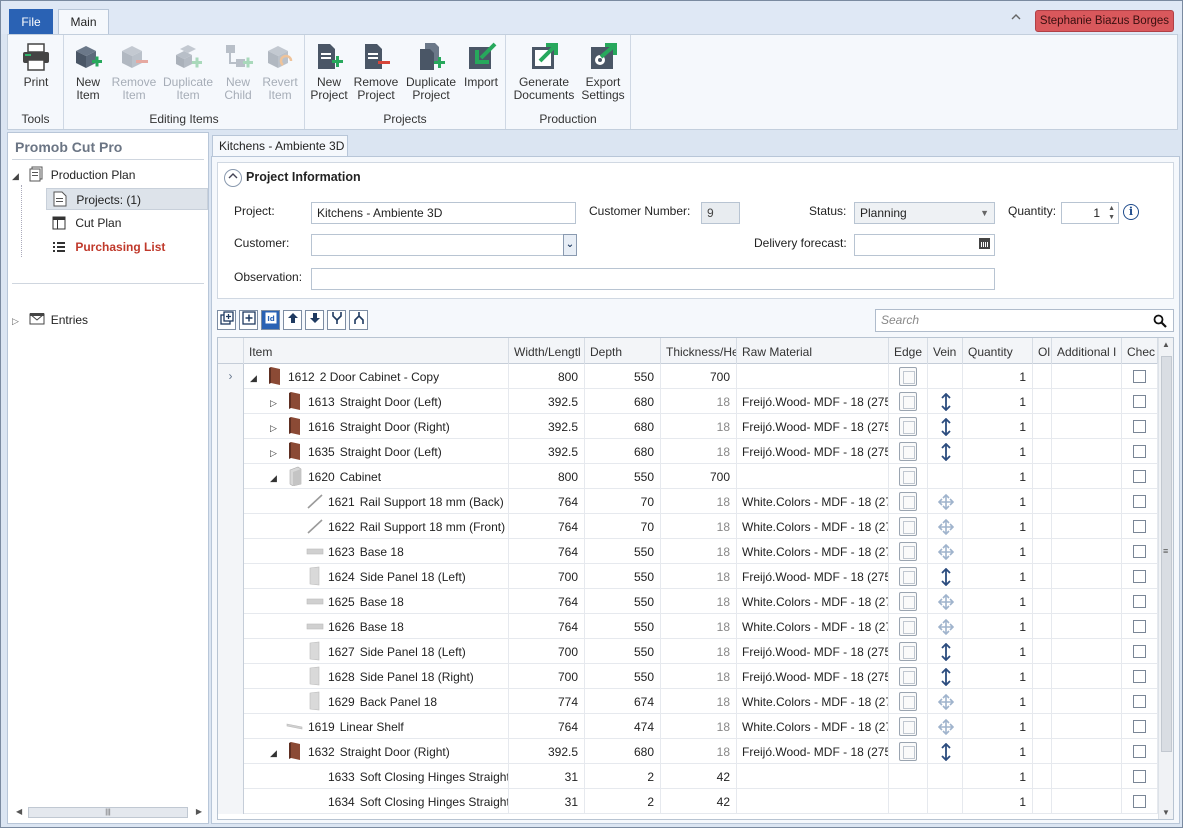 This screenshot has height=828, width=1183. Describe the element at coordinates (688, 776) in the screenshot. I see `table-row: 1633 Soft Closing Hinges Straight 31 2 42 1` at that location.